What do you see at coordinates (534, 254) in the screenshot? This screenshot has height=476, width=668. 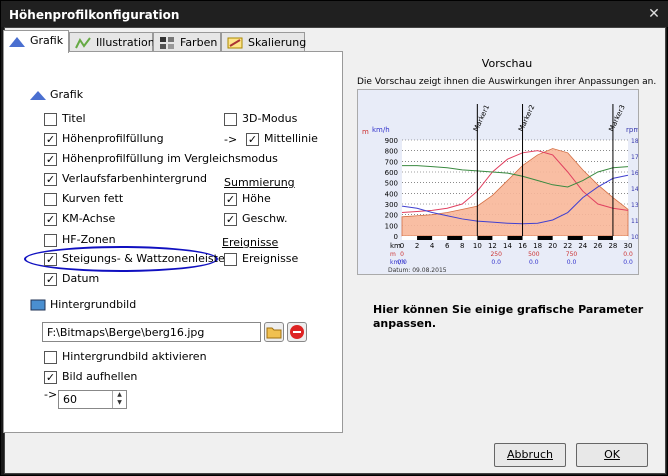 I see `row-value-m: 500` at bounding box center [534, 254].